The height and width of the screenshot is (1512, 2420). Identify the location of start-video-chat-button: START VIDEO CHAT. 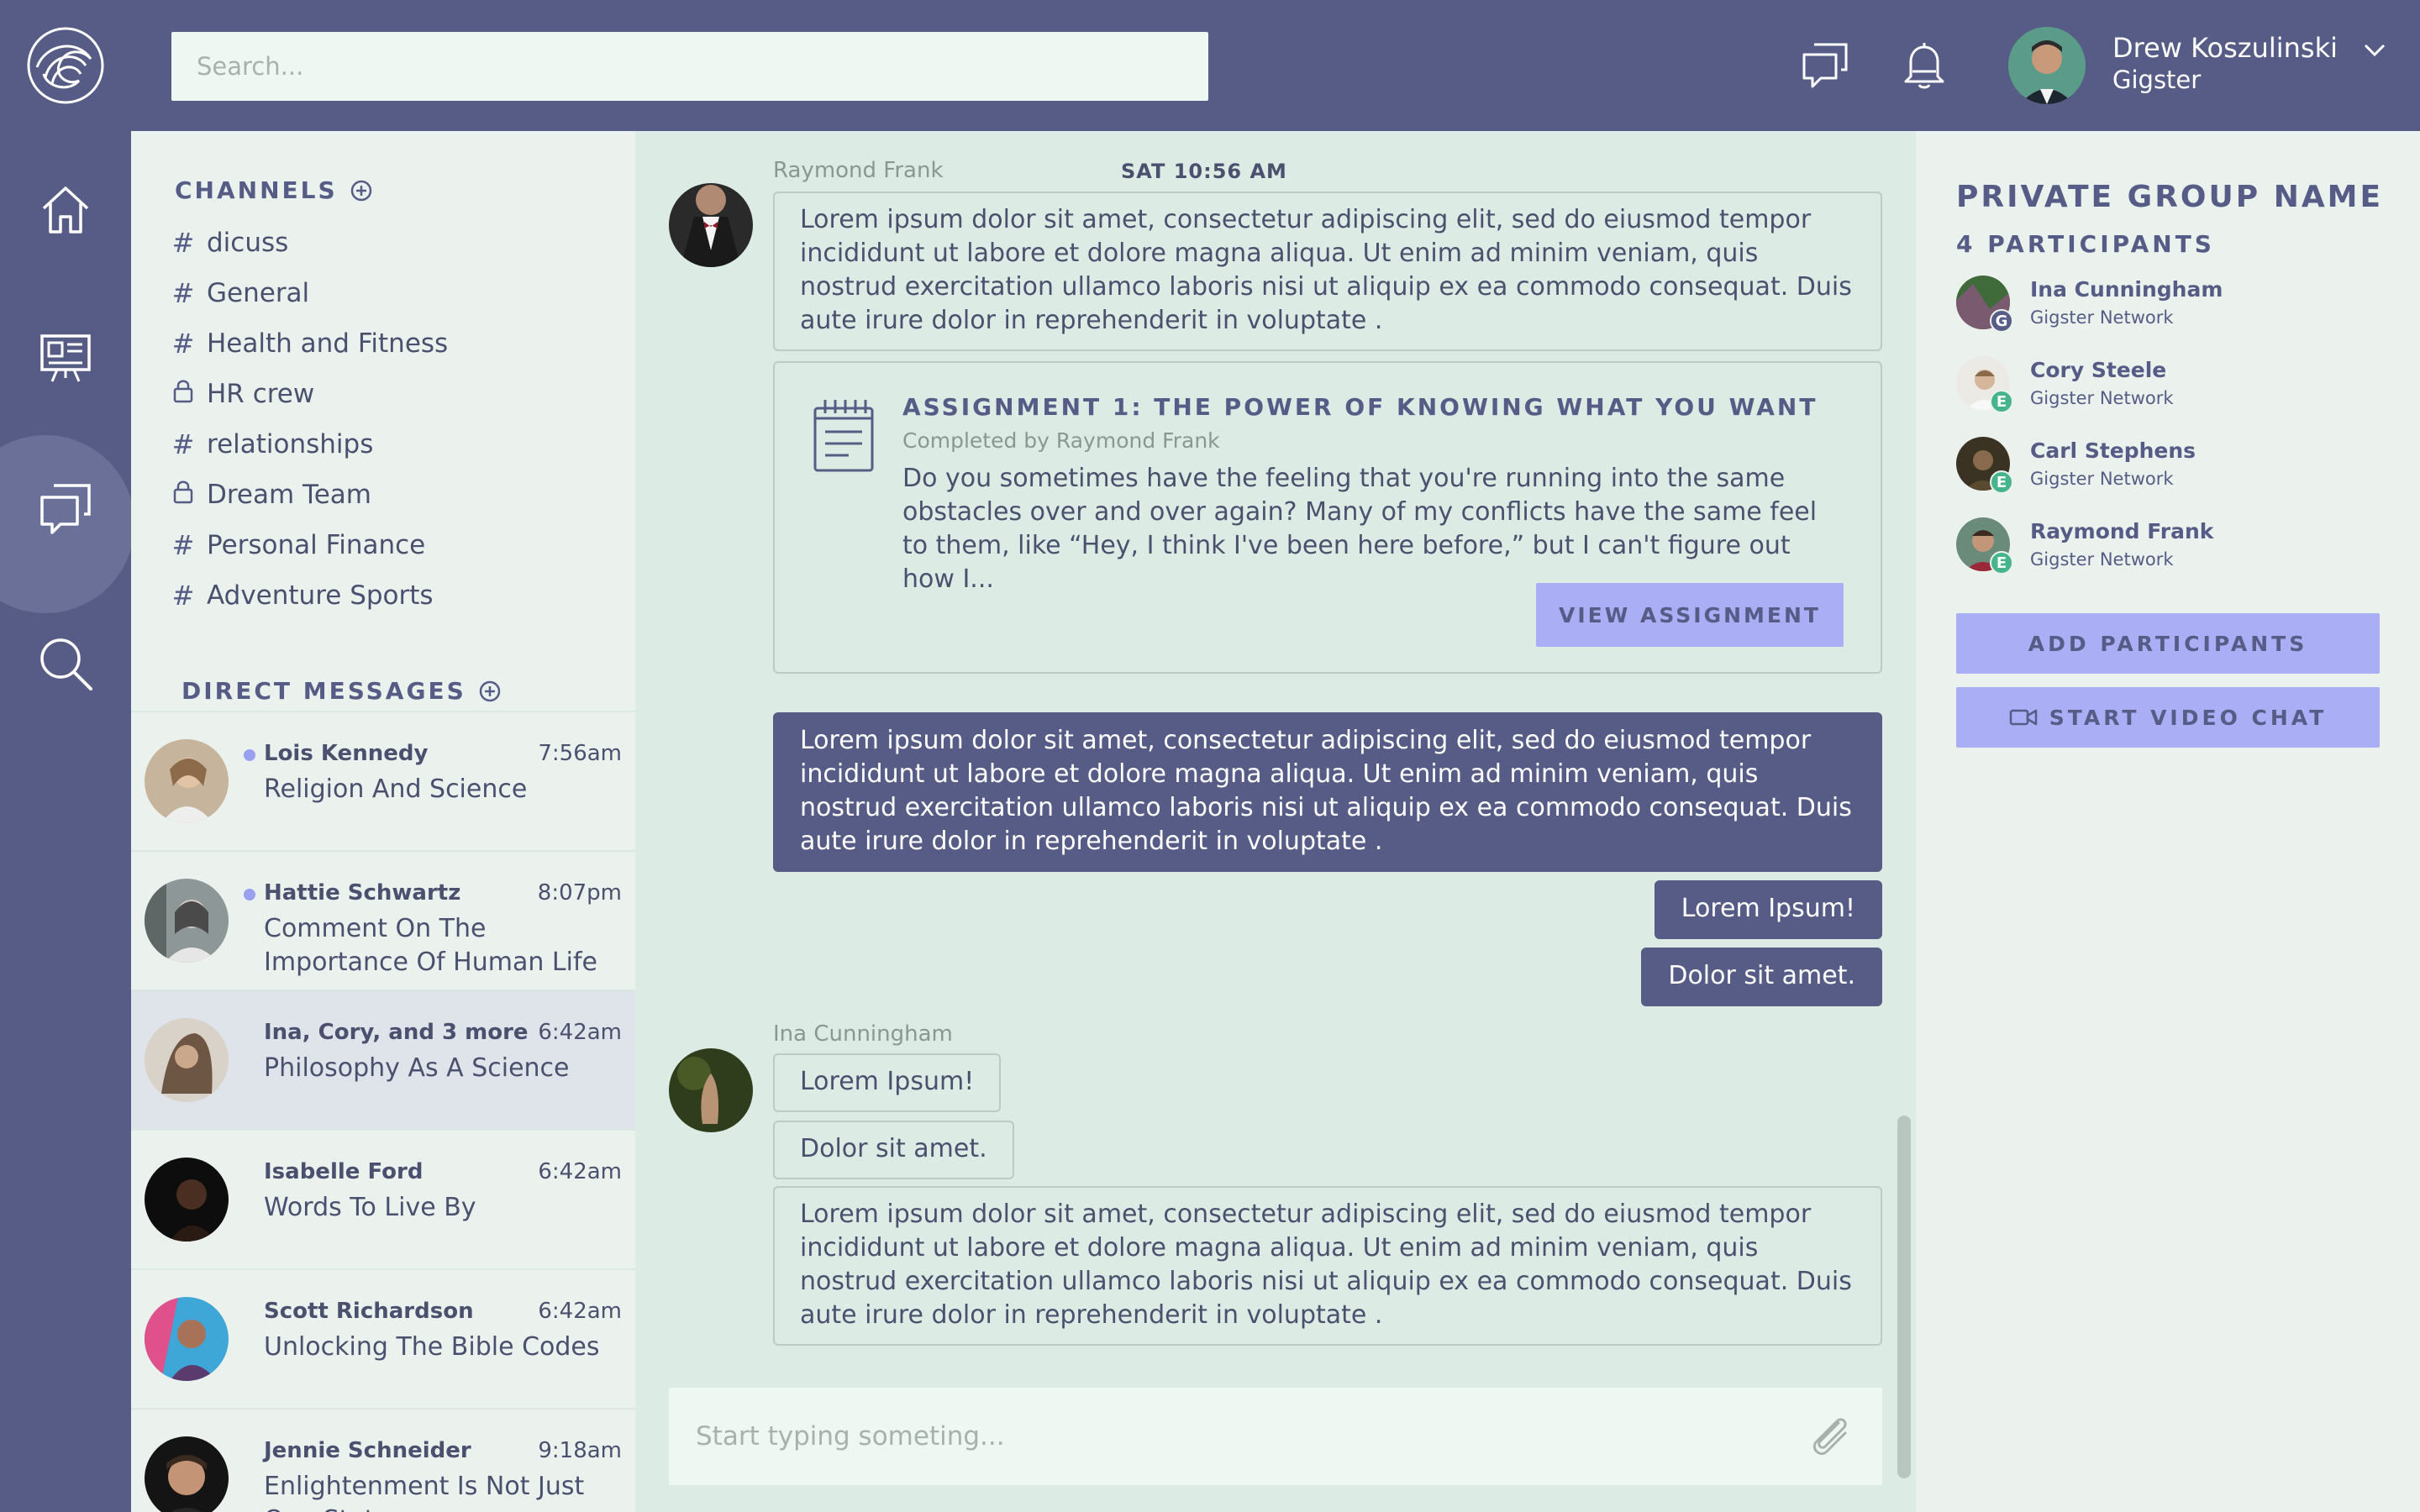
(2168, 717).